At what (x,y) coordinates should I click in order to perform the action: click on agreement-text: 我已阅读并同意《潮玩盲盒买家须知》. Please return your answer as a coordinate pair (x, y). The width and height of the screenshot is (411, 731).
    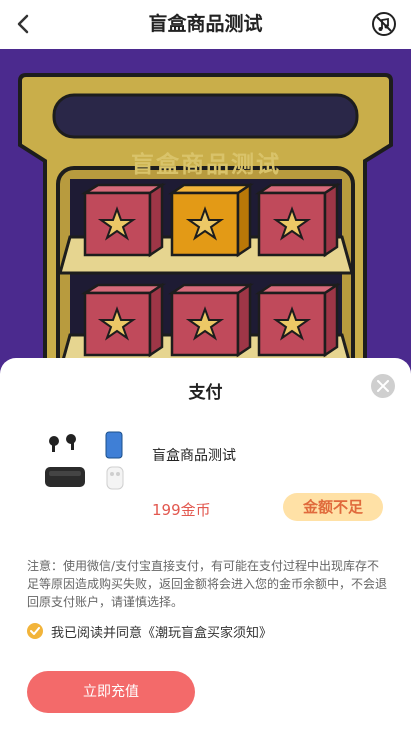
    Looking at the image, I should click on (161, 631).